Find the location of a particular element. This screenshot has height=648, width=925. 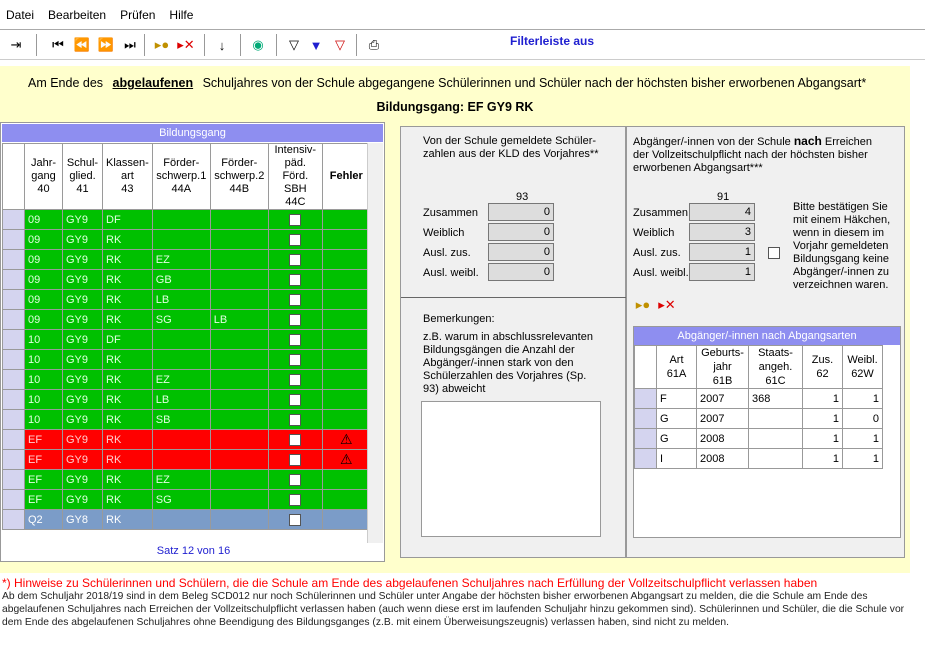

table-row: F 2007 368 1 1 is located at coordinates (758, 398).